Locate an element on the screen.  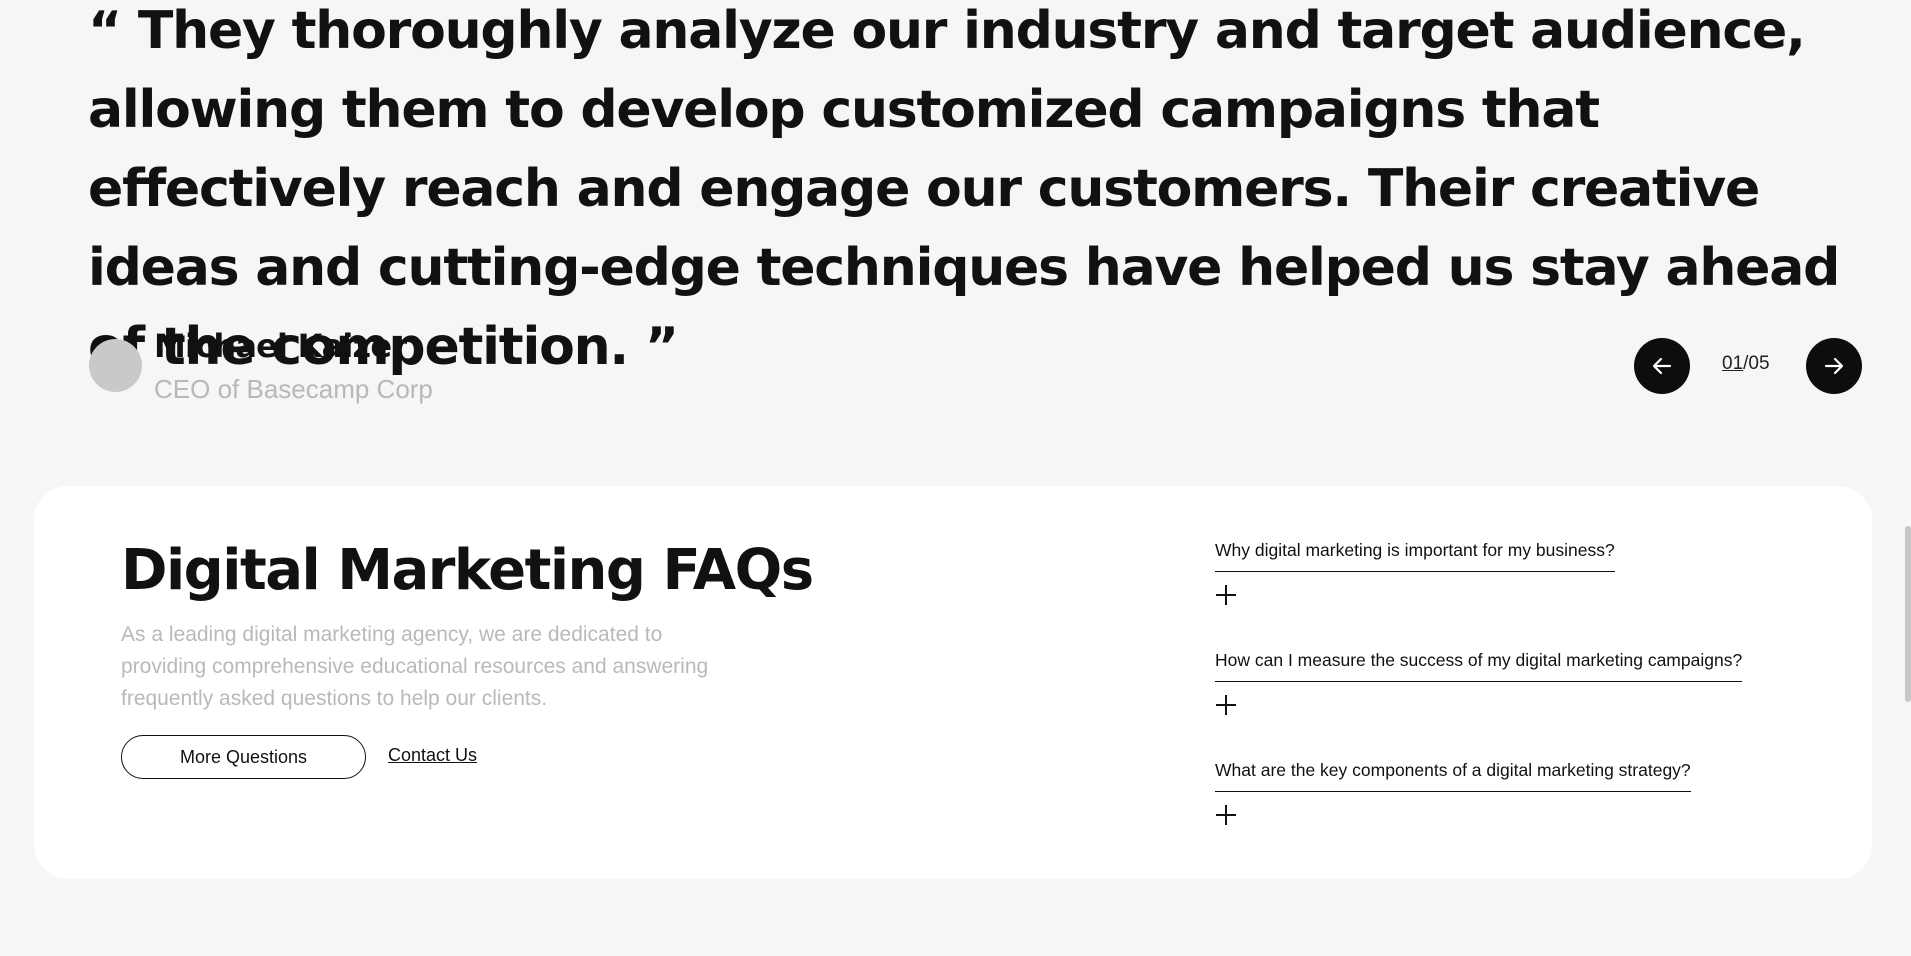
author-avatar is located at coordinates (115, 365).